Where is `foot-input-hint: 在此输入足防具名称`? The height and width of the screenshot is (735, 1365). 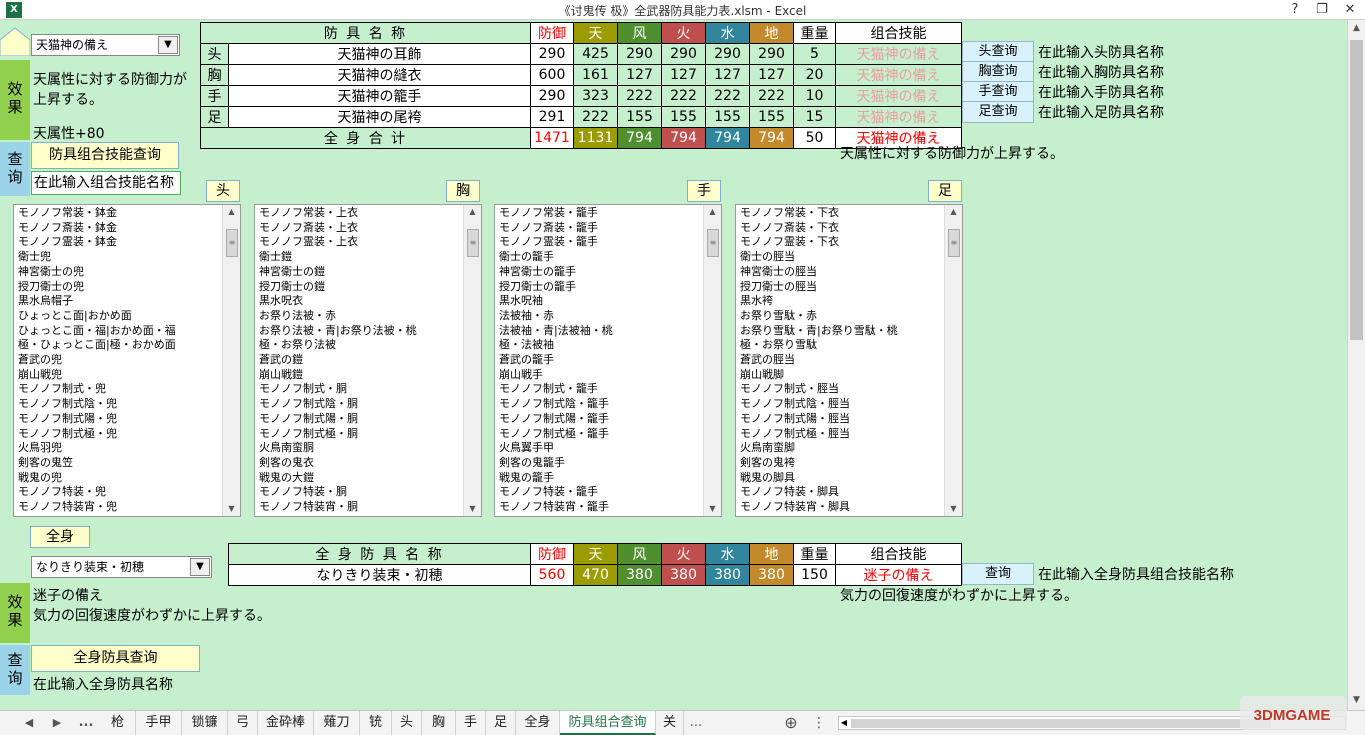 foot-input-hint: 在此输入足防具名称 is located at coordinates (1101, 112).